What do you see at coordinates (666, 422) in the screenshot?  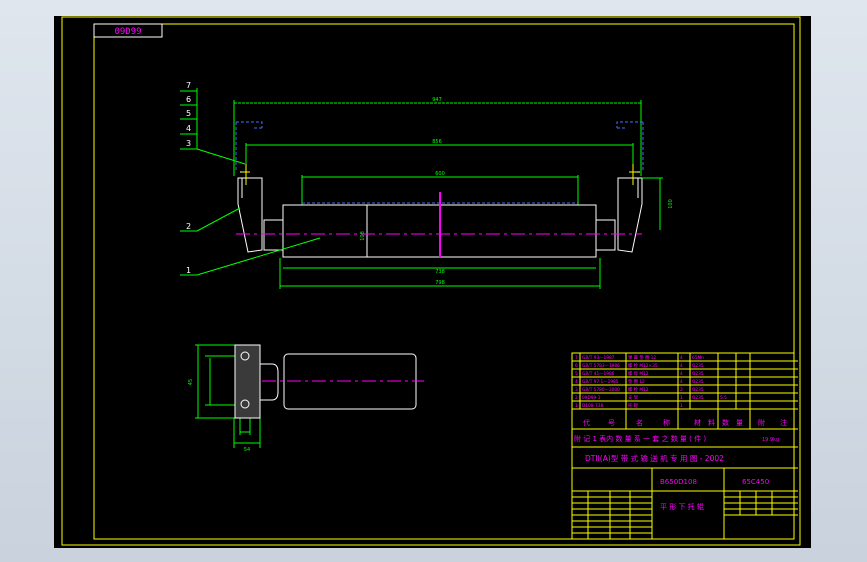 I see `svg-text: 称` at bounding box center [666, 422].